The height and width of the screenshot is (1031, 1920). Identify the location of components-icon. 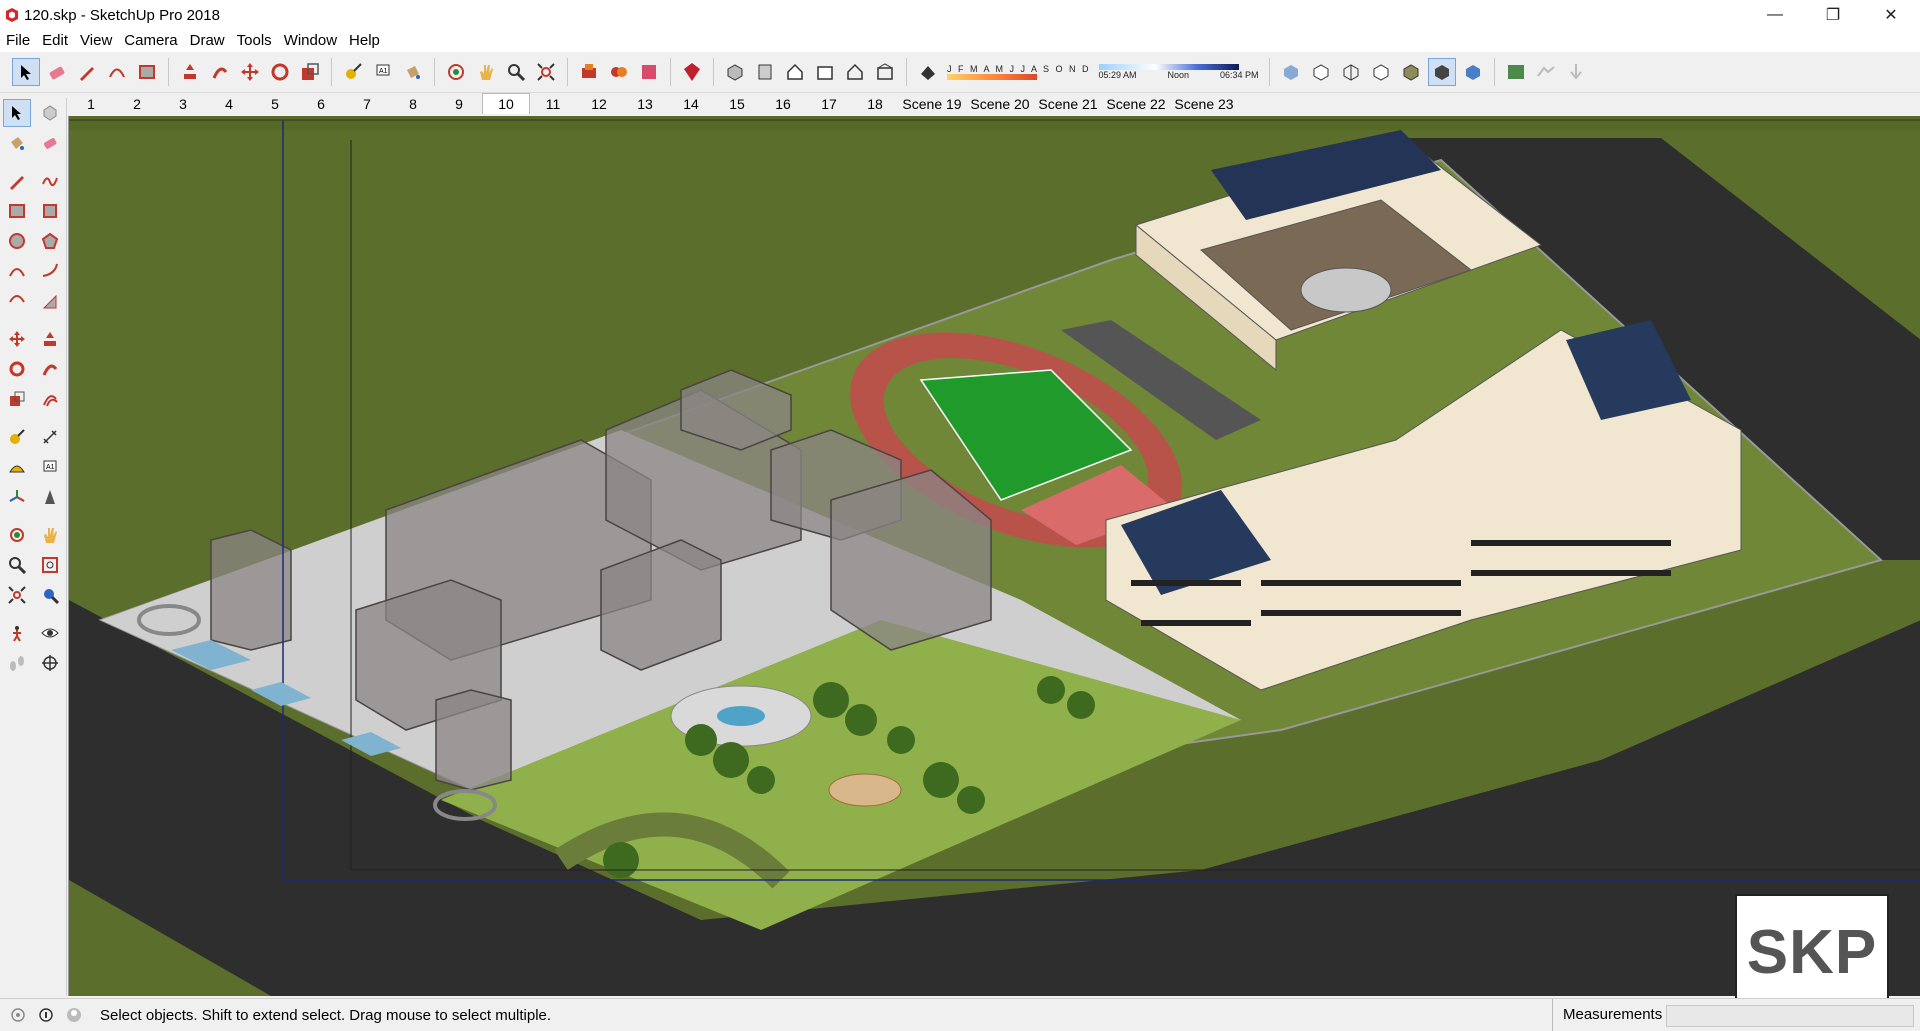
(619, 72).